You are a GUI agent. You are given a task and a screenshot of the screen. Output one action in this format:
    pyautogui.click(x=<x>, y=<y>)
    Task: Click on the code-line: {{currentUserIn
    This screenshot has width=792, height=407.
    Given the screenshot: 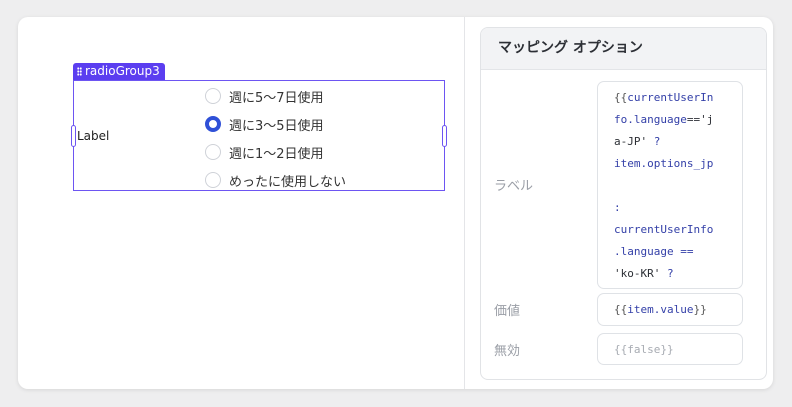 What is the action you would take?
    pyautogui.click(x=678, y=98)
    